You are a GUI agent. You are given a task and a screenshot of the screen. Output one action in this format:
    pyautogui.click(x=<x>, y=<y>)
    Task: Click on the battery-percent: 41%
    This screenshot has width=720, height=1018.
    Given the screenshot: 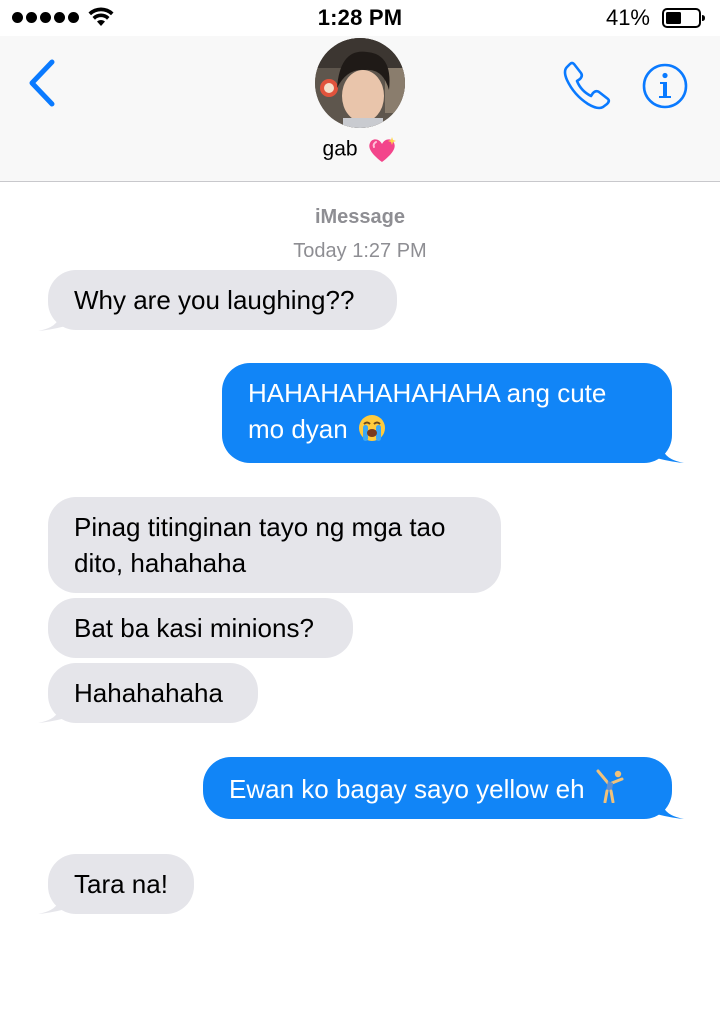 What is the action you would take?
    pyautogui.click(x=627, y=17)
    